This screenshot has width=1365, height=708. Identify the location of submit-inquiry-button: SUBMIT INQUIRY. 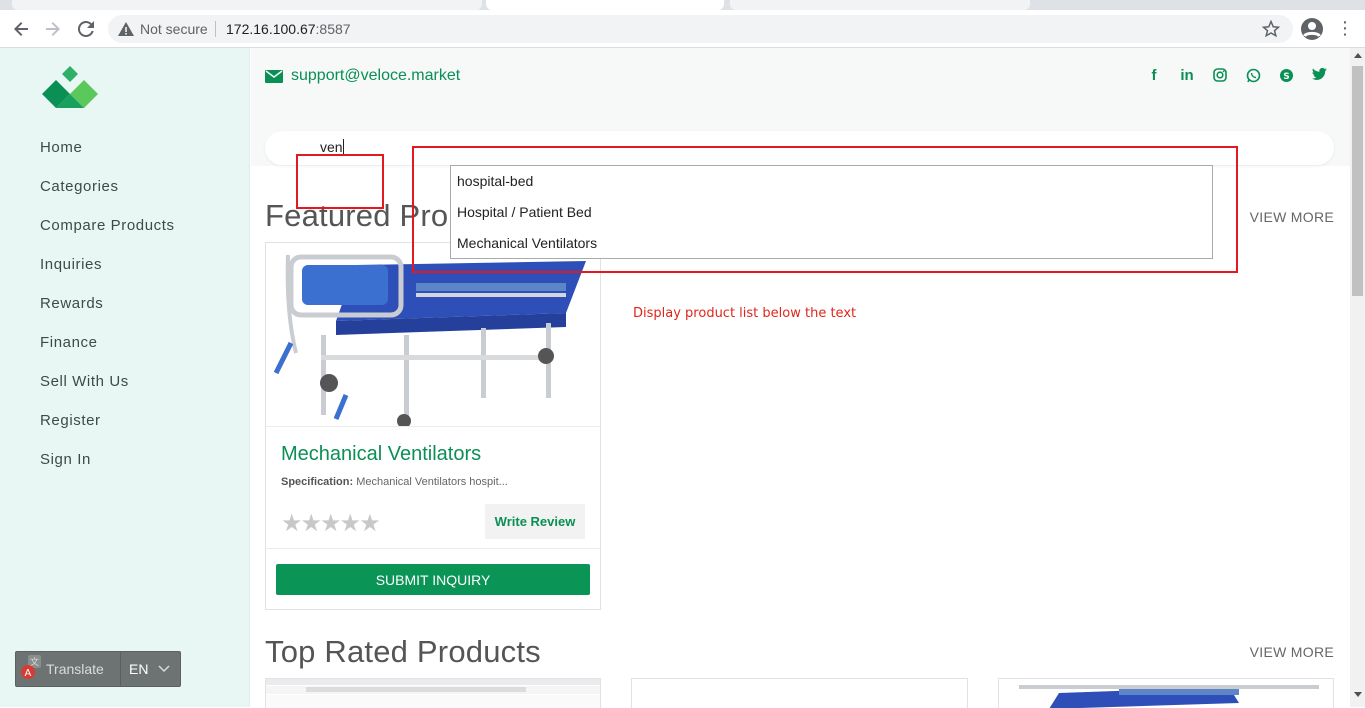
(433, 579).